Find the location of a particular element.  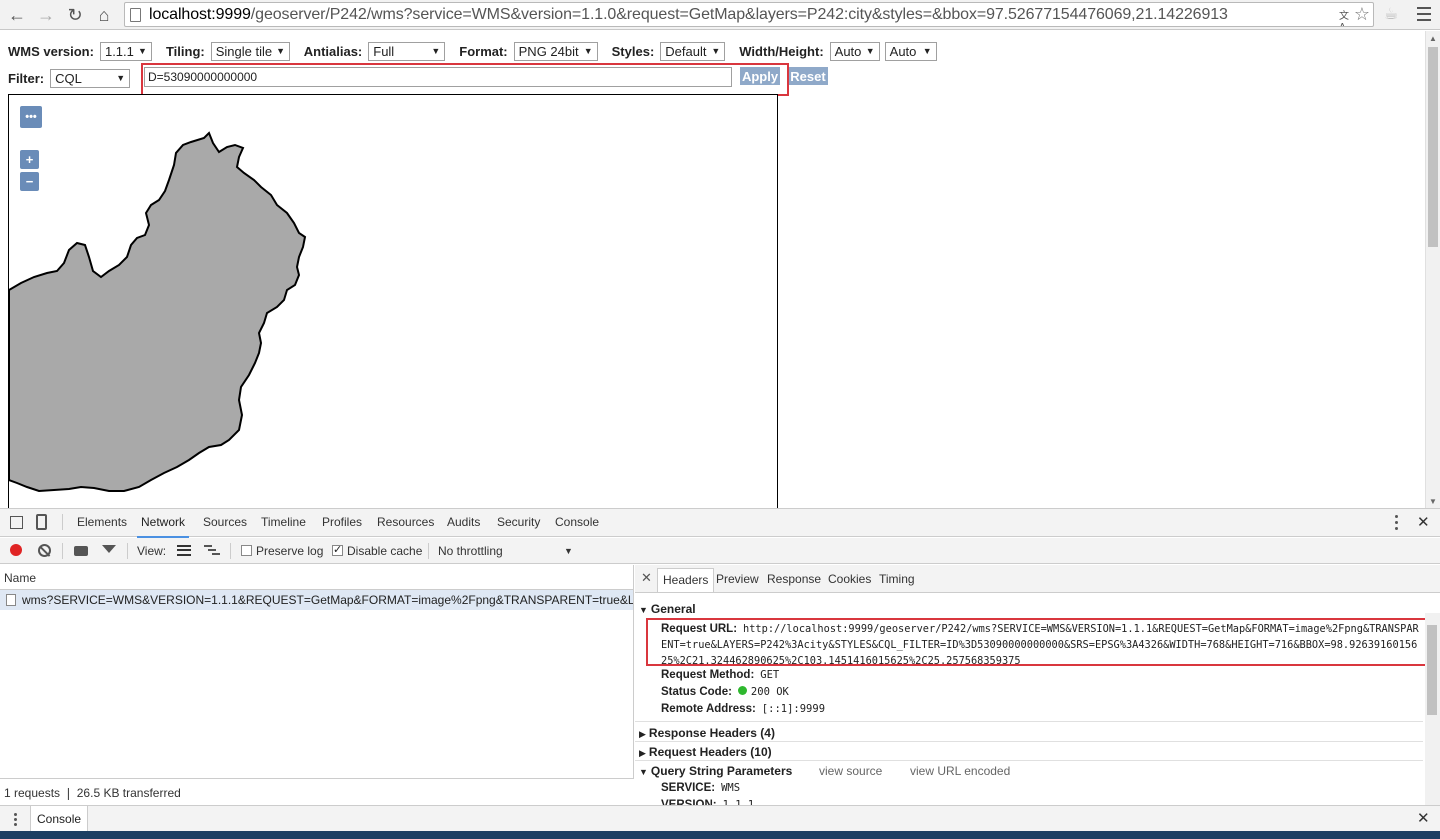

device-mode-icon is located at coordinates (41, 522).